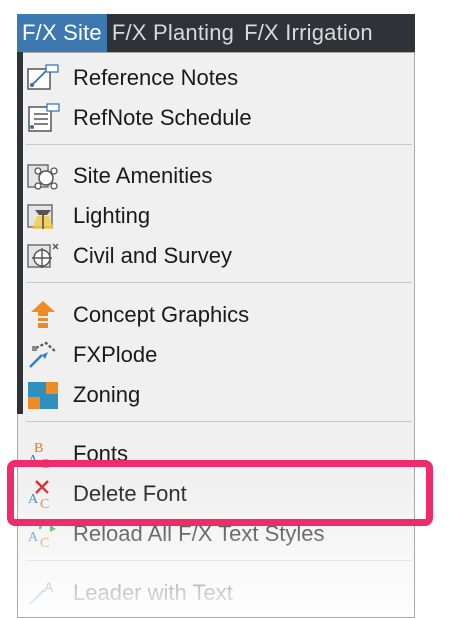  Describe the element at coordinates (153, 592) in the screenshot. I see `menu-item-label: Leader with Text` at that location.